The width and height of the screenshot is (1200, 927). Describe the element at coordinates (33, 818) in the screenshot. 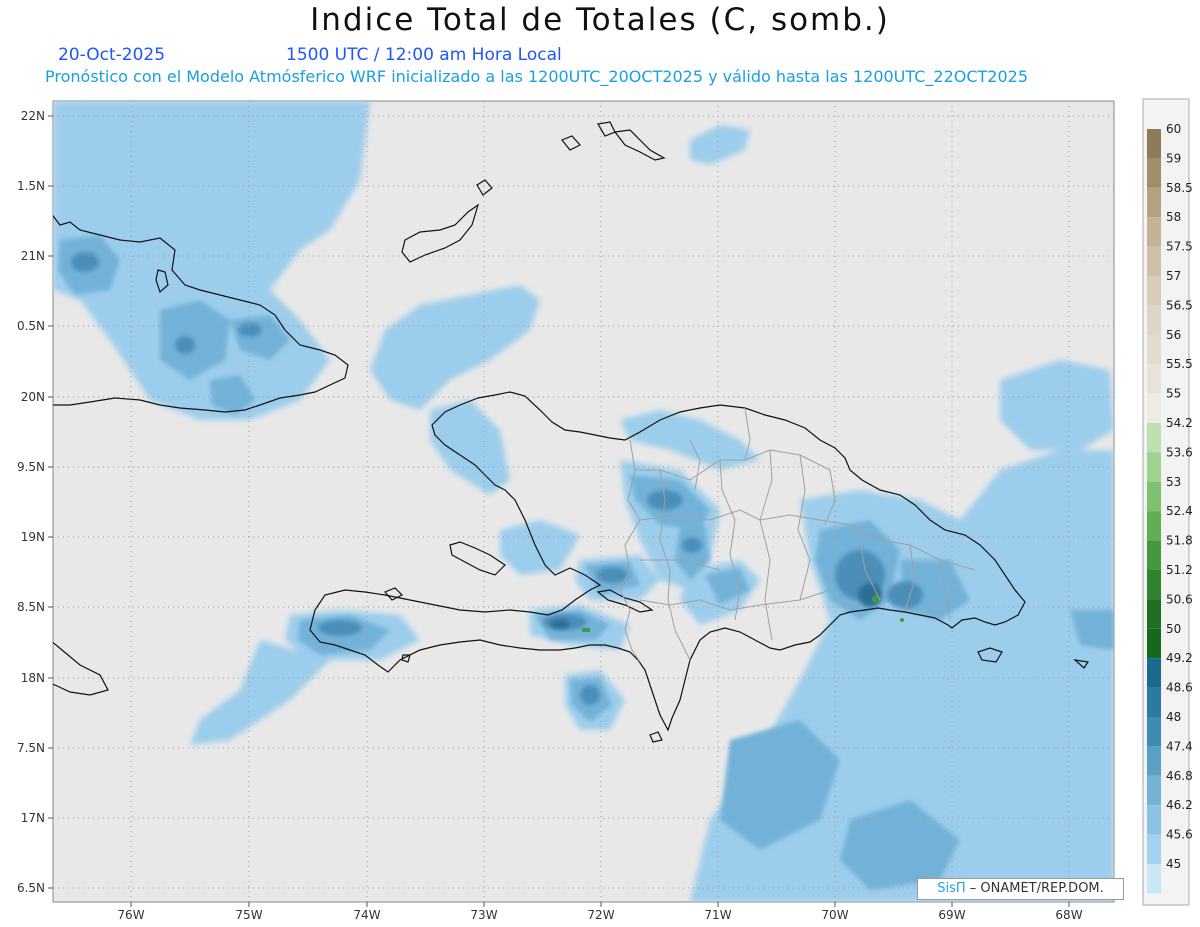

I see `lat-label: 17N` at that location.